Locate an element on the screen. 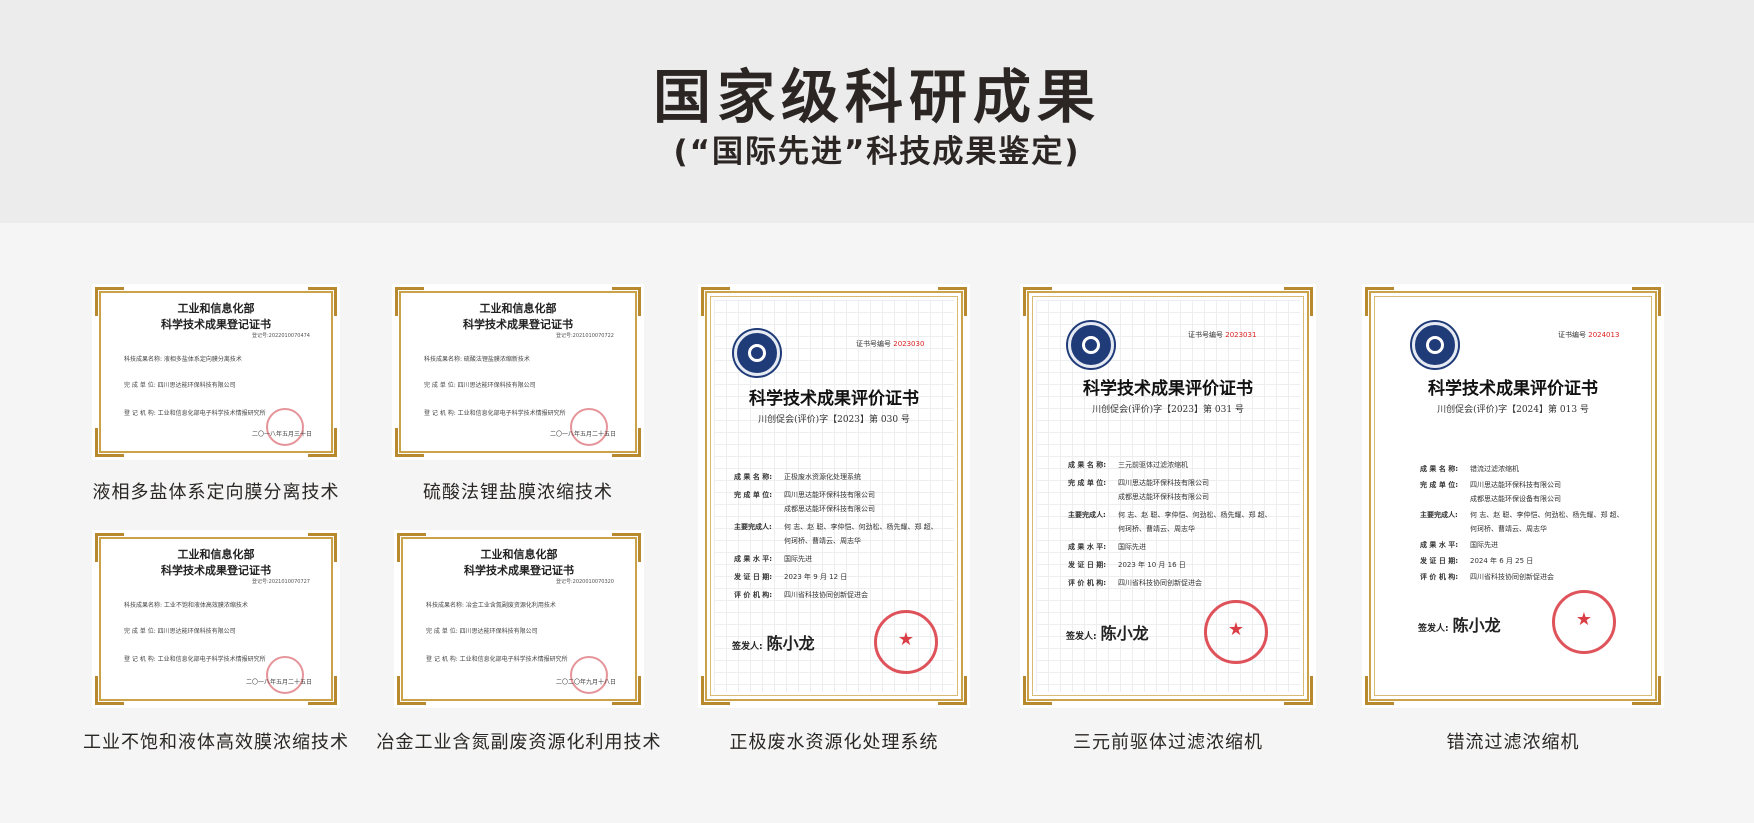  certificate-field: 发 证 日 期: 2024 年 6 月 25 日 is located at coordinates (1477, 561).